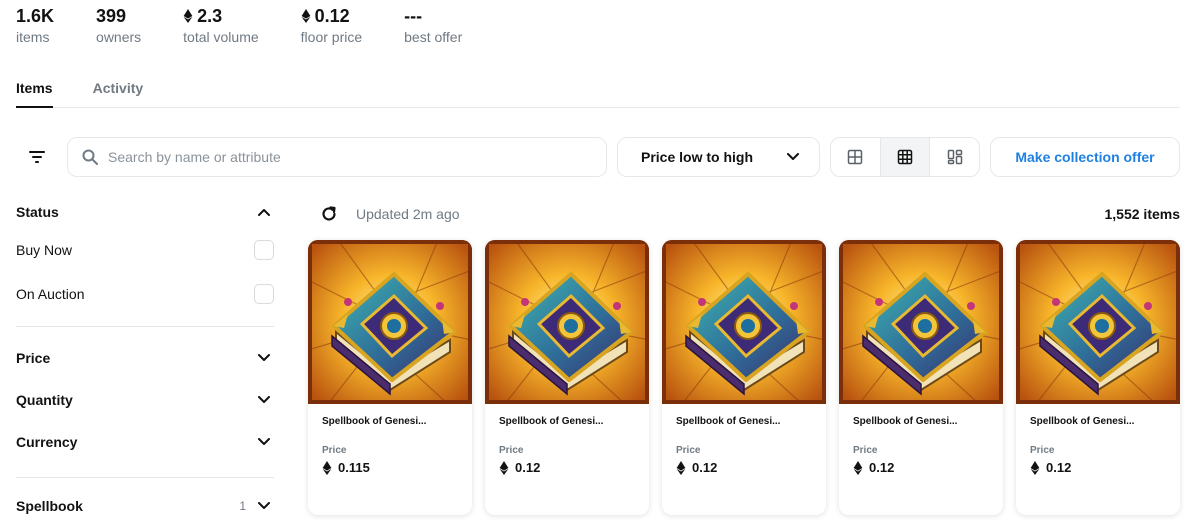 This screenshot has width=1200, height=520. What do you see at coordinates (35, 16) in the screenshot?
I see `stat-value: 1.6K` at bounding box center [35, 16].